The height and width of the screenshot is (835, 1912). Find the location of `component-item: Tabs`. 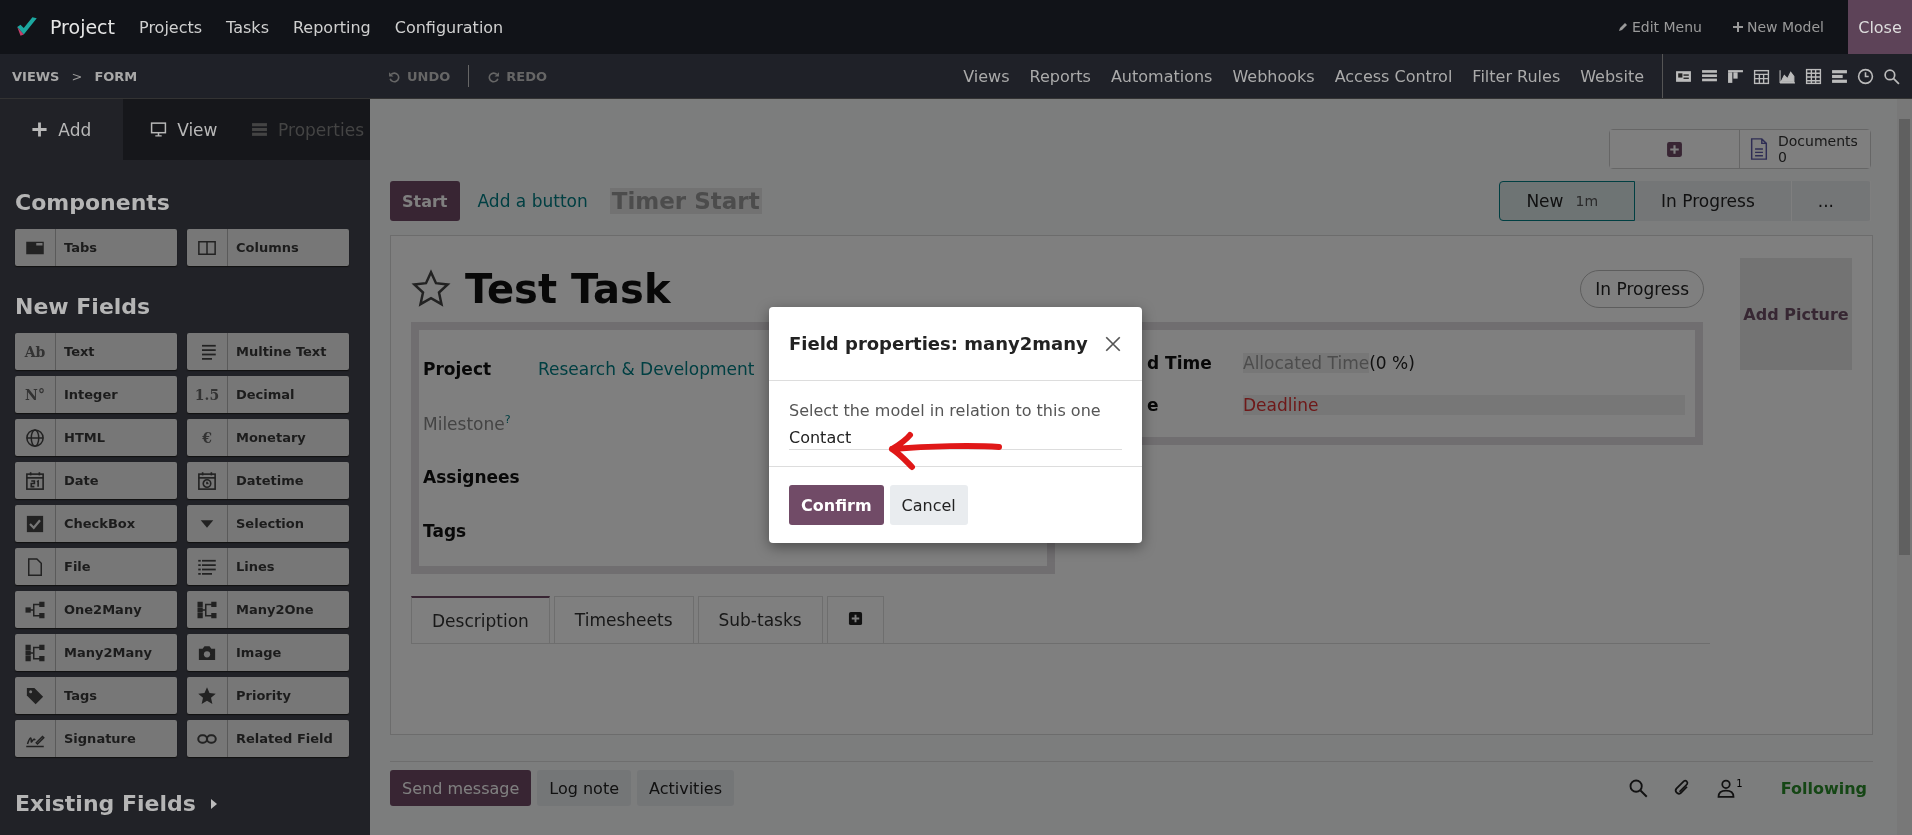

component-item: Tabs is located at coordinates (96, 247).